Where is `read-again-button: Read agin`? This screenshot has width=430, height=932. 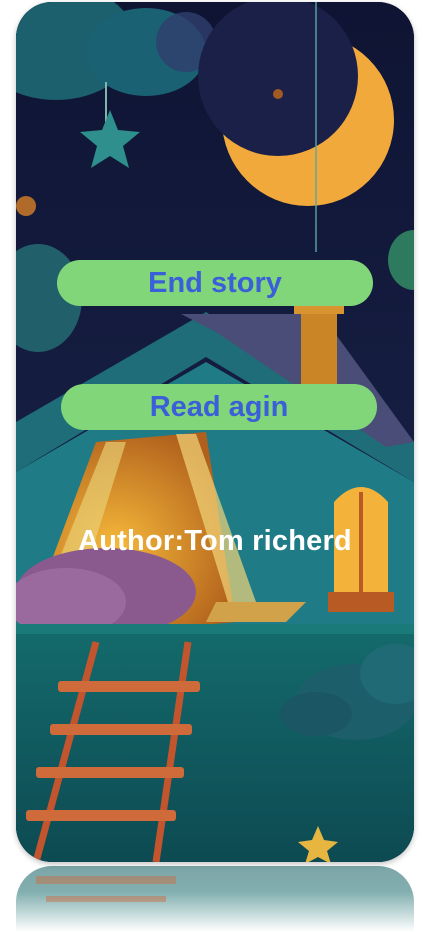 read-again-button: Read agin is located at coordinates (219, 407).